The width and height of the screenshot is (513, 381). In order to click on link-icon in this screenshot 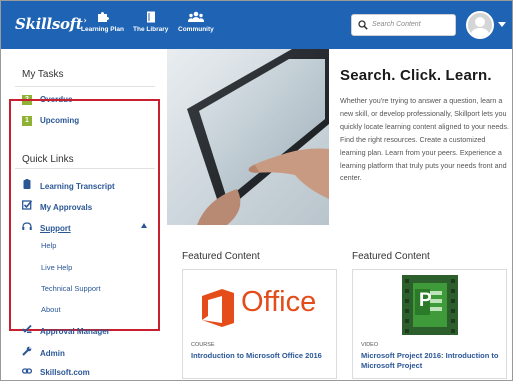, I will do `click(27, 372)`.